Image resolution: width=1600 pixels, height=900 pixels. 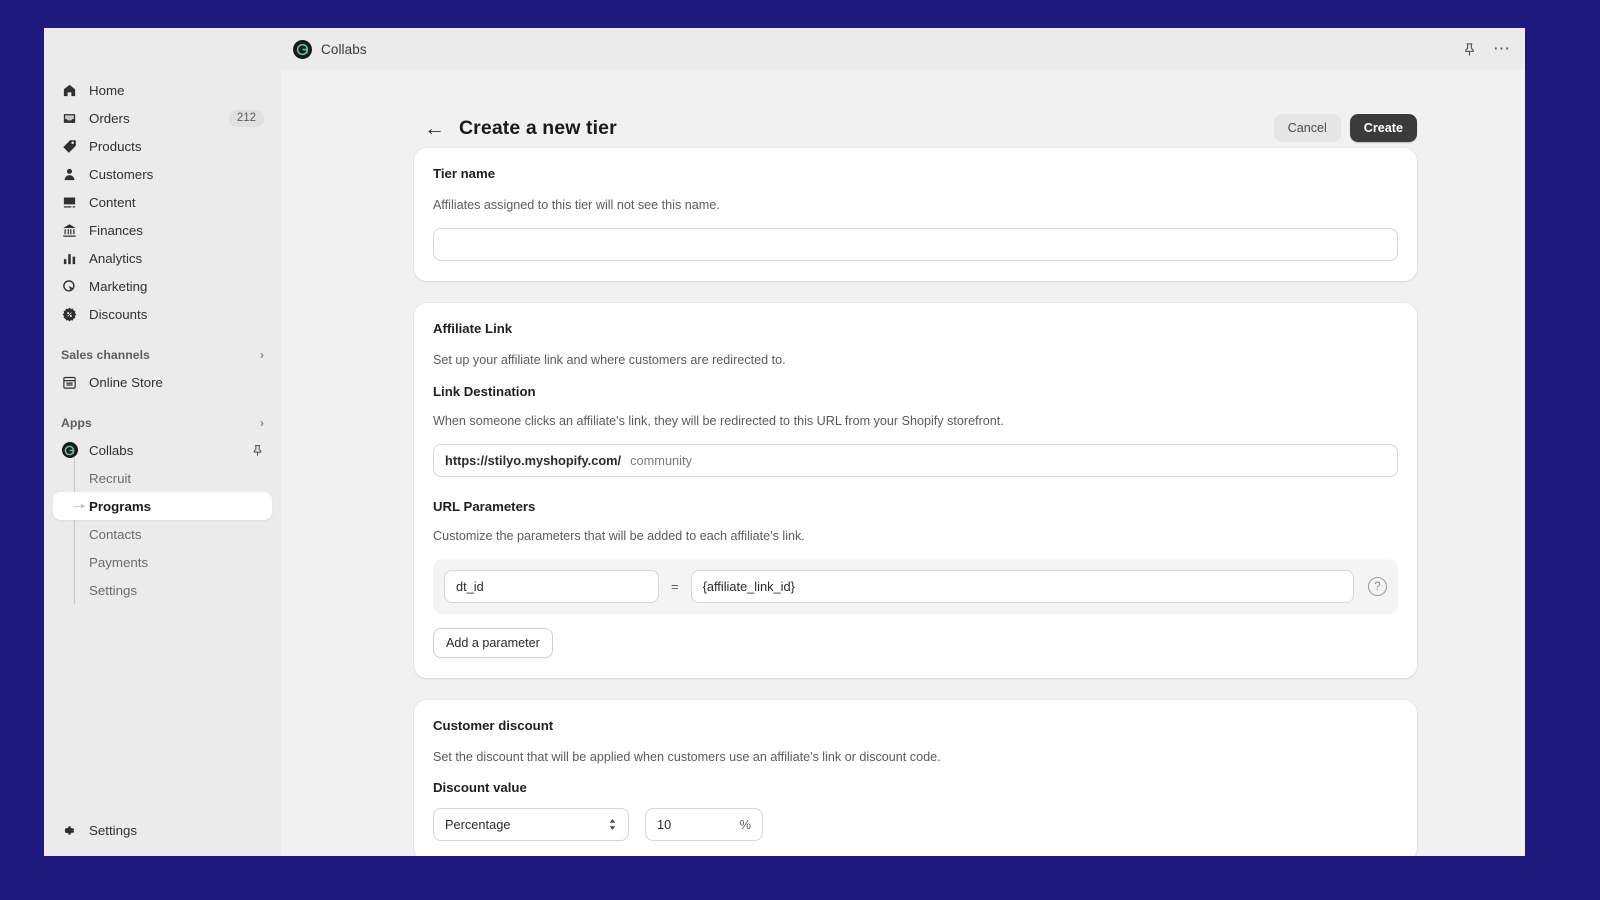 What do you see at coordinates (69, 314) in the screenshot?
I see `discounts-icon` at bounding box center [69, 314].